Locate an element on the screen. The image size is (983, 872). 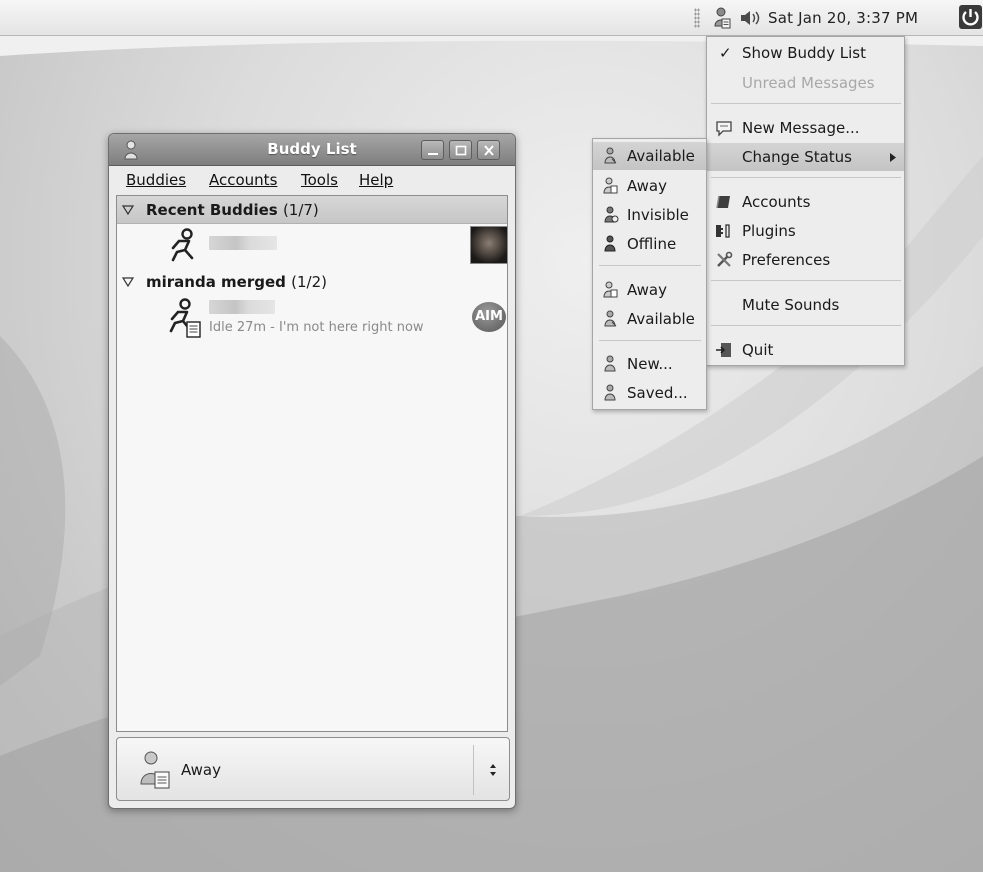
group-name: Recent Buddies (1/7) is located at coordinates (232, 210).